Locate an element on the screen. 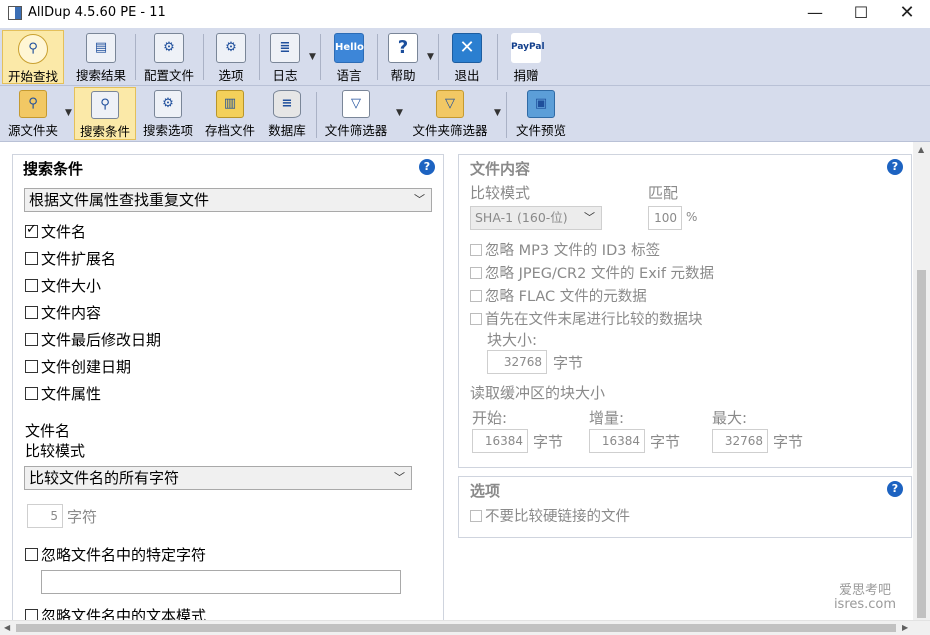 The width and height of the screenshot is (930, 635). max-unit: 字节 is located at coordinates (788, 442).